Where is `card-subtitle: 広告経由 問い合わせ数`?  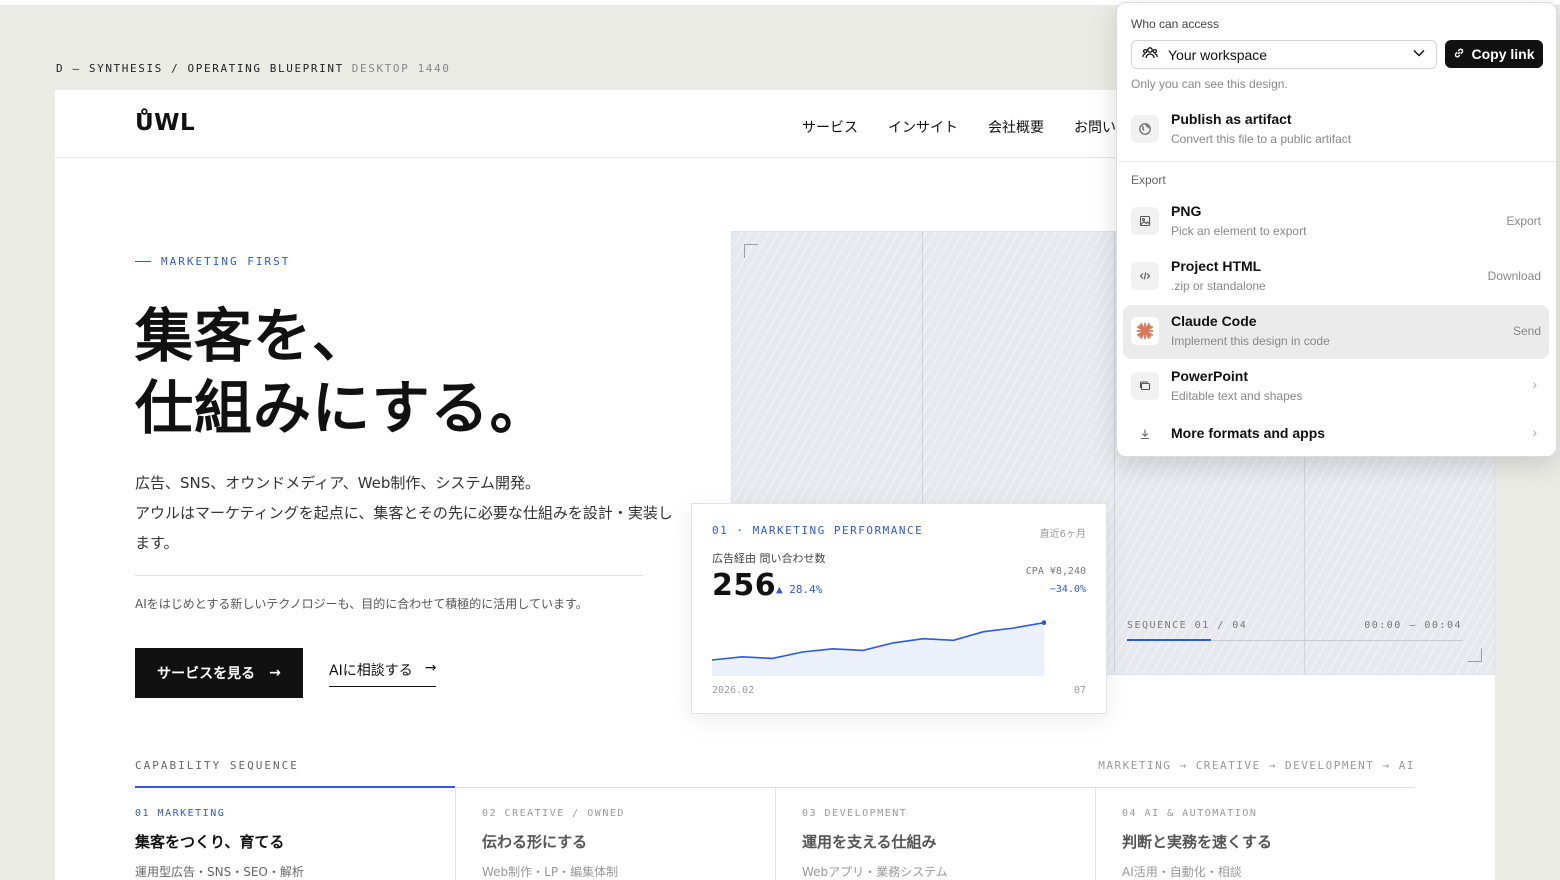 card-subtitle: 広告経由 問い合わせ数 is located at coordinates (769, 558).